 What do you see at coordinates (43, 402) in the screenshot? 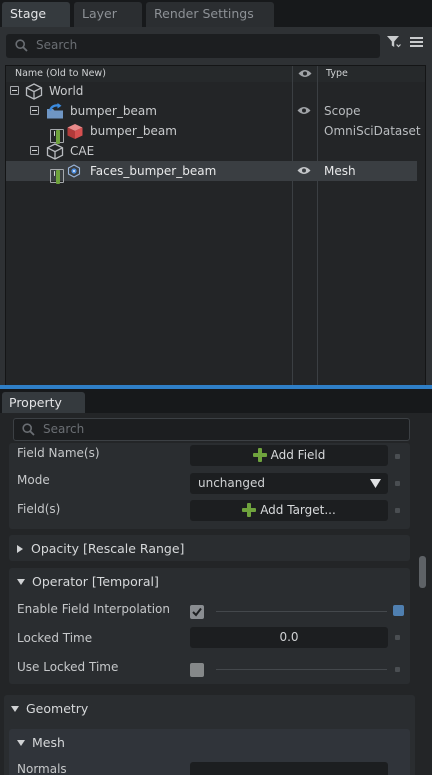
I see `tab-property: Property` at bounding box center [43, 402].